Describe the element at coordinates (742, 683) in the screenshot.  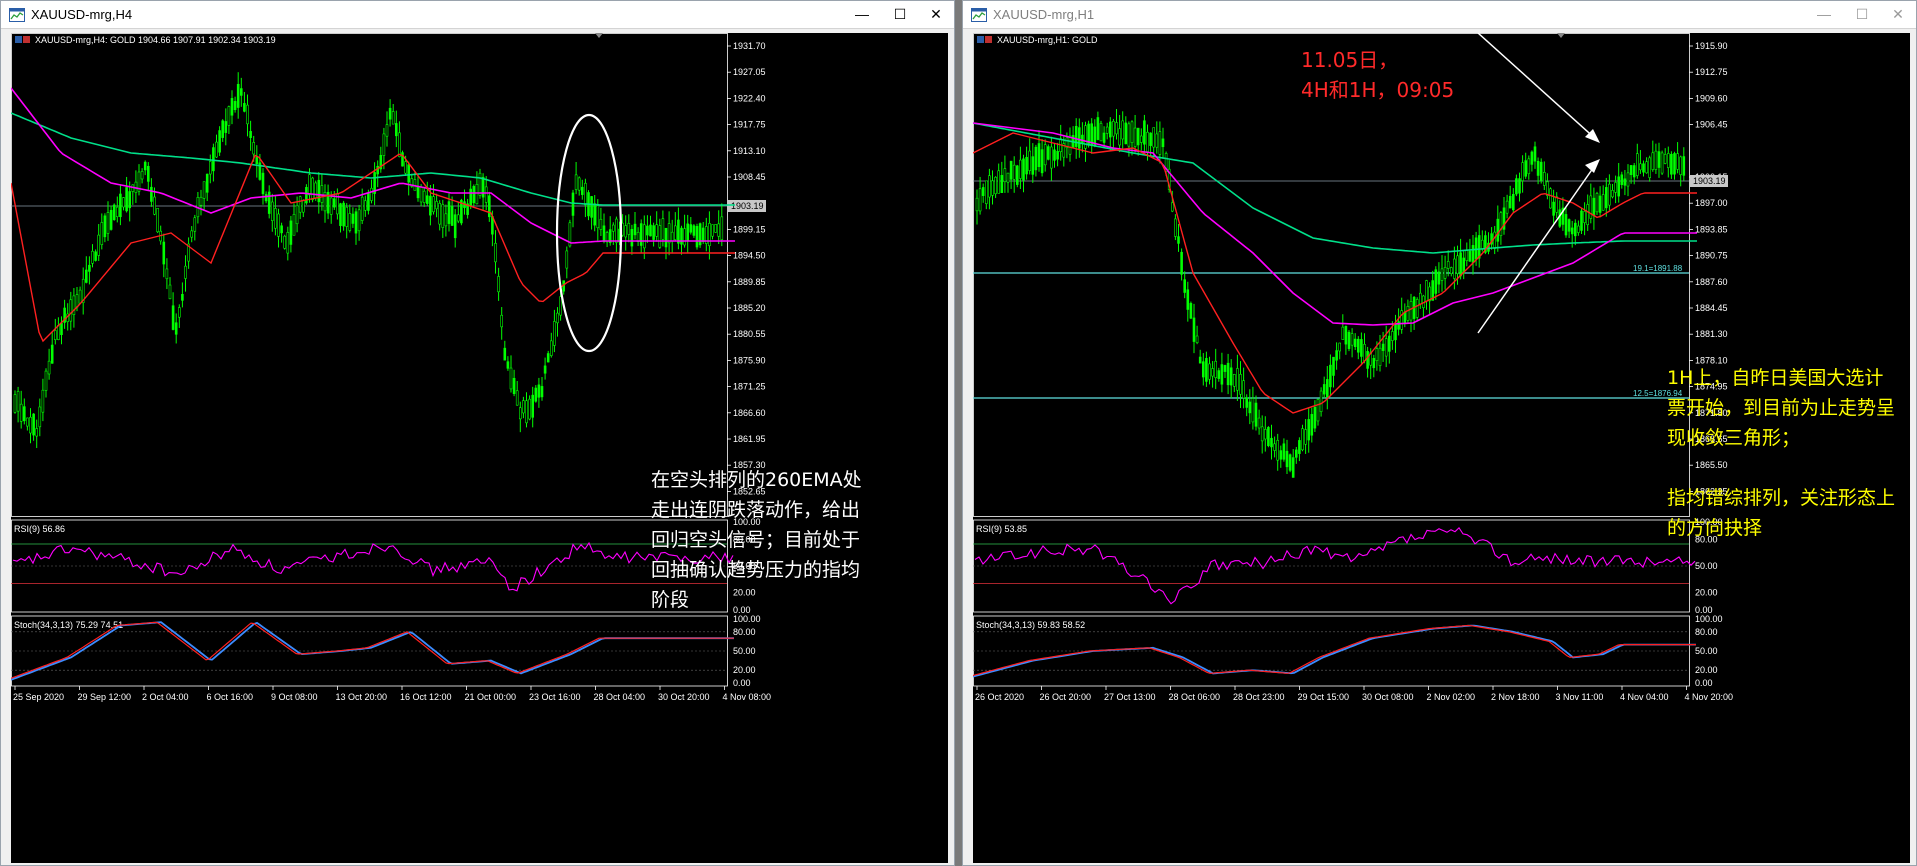
I see `stoch-axis-label: 0.00` at that location.